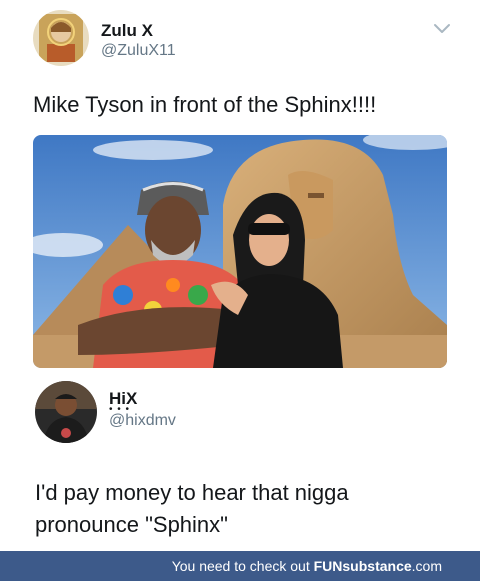 The height and width of the screenshot is (581, 480). I want to click on author-name: Zulu X, so click(127, 31).